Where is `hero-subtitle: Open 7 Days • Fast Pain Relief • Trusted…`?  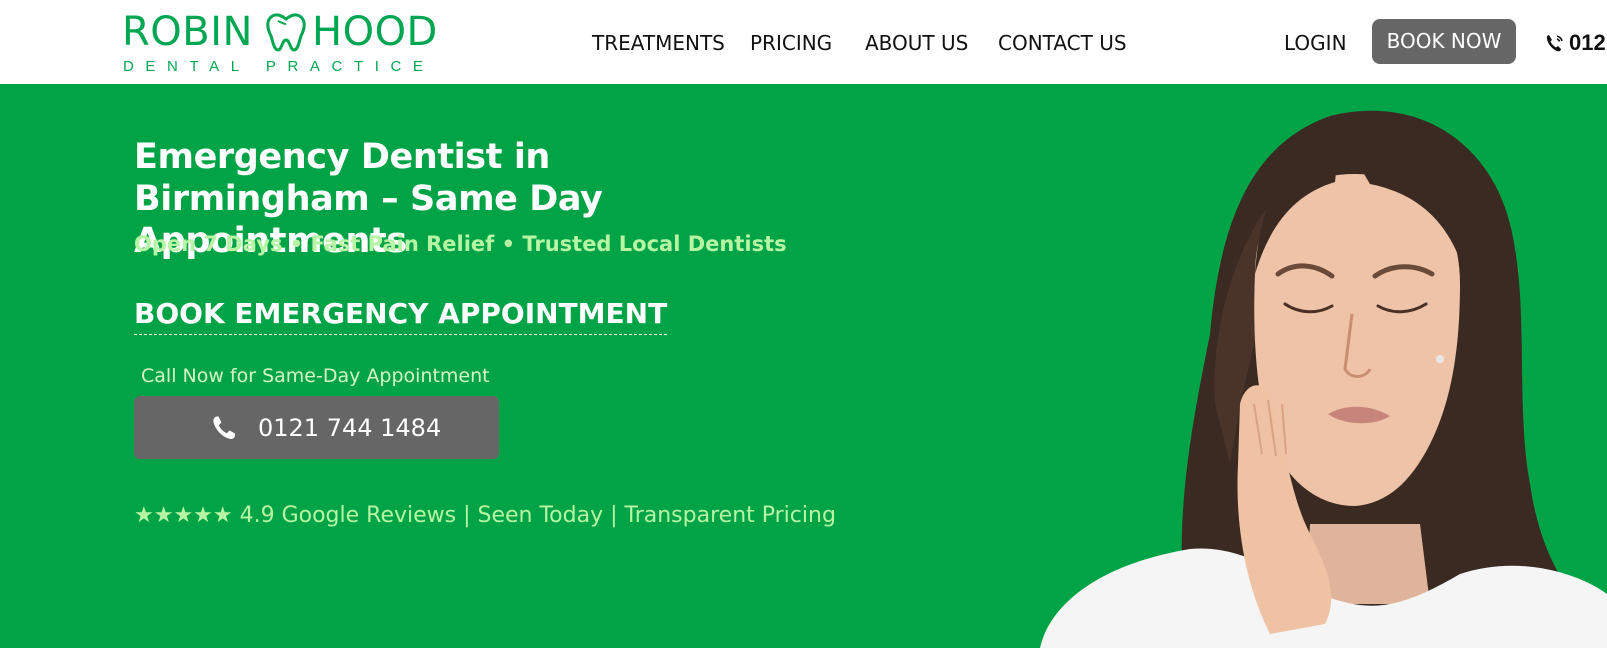
hero-subtitle: Open 7 Days • Fast Pain Relief • Trusted… is located at coordinates (460, 244).